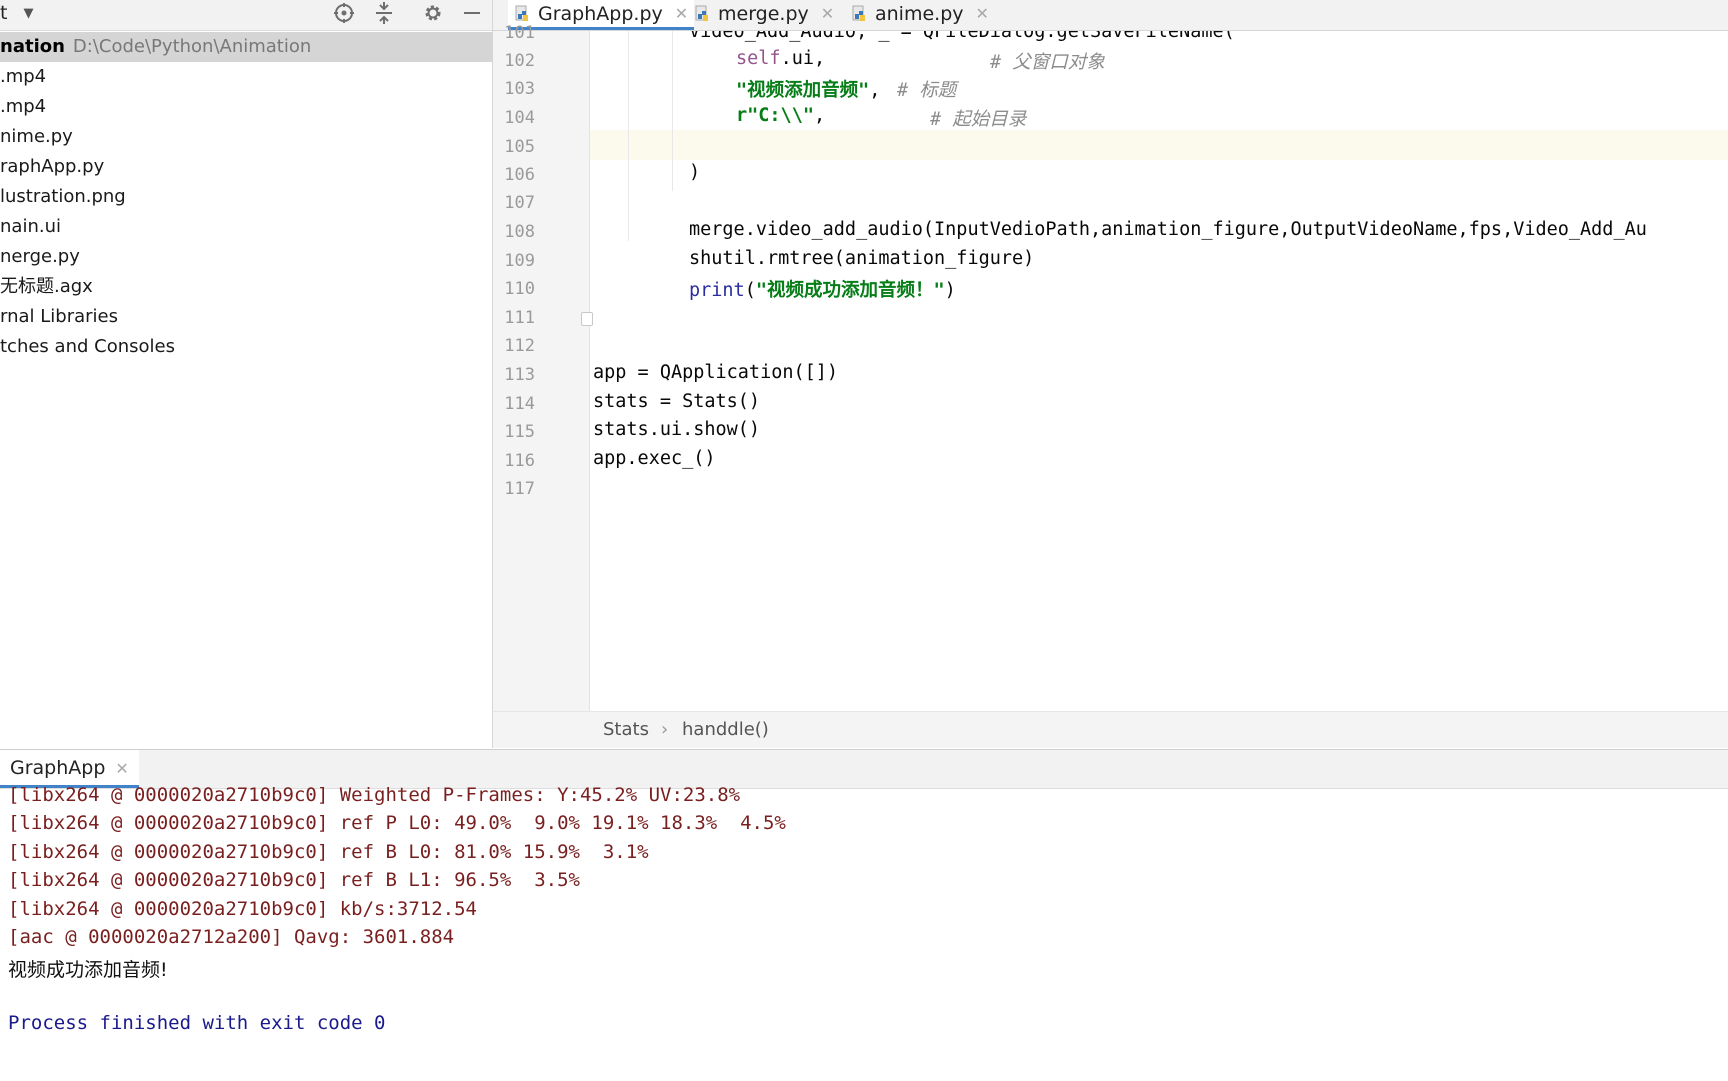  I want to click on gear-icon, so click(433, 13).